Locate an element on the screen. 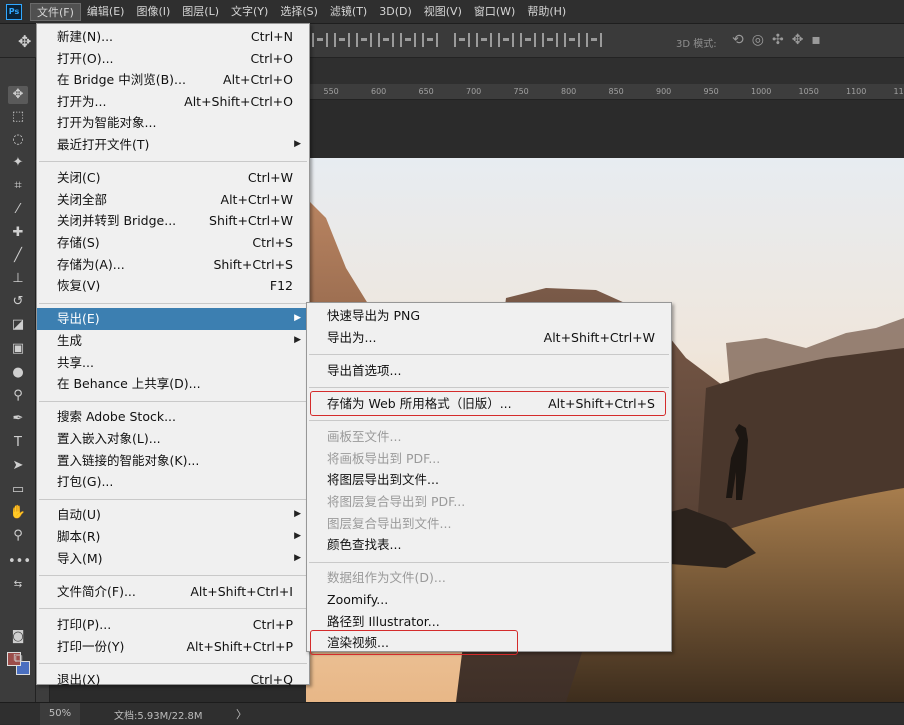  export-menu-item: 导出为...Alt+Shift+Ctrl+W is located at coordinates (489, 338).